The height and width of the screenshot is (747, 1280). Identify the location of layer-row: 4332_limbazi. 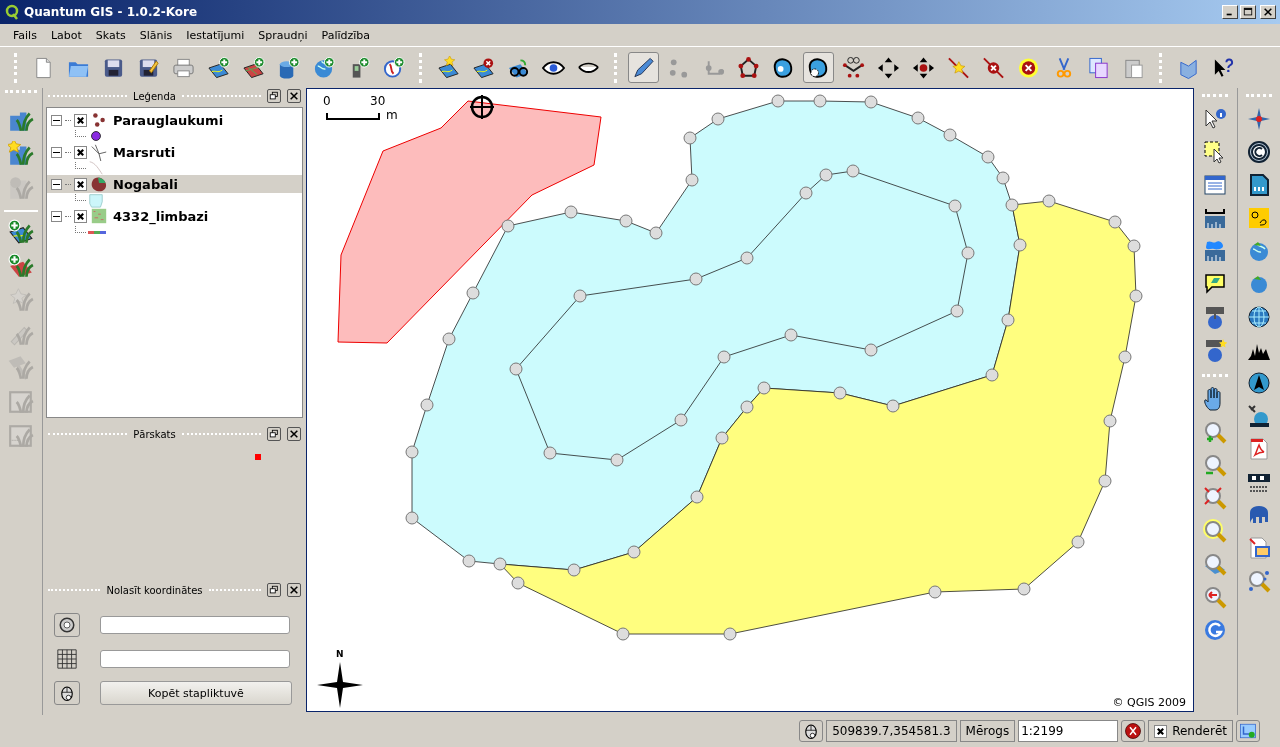
(174, 216).